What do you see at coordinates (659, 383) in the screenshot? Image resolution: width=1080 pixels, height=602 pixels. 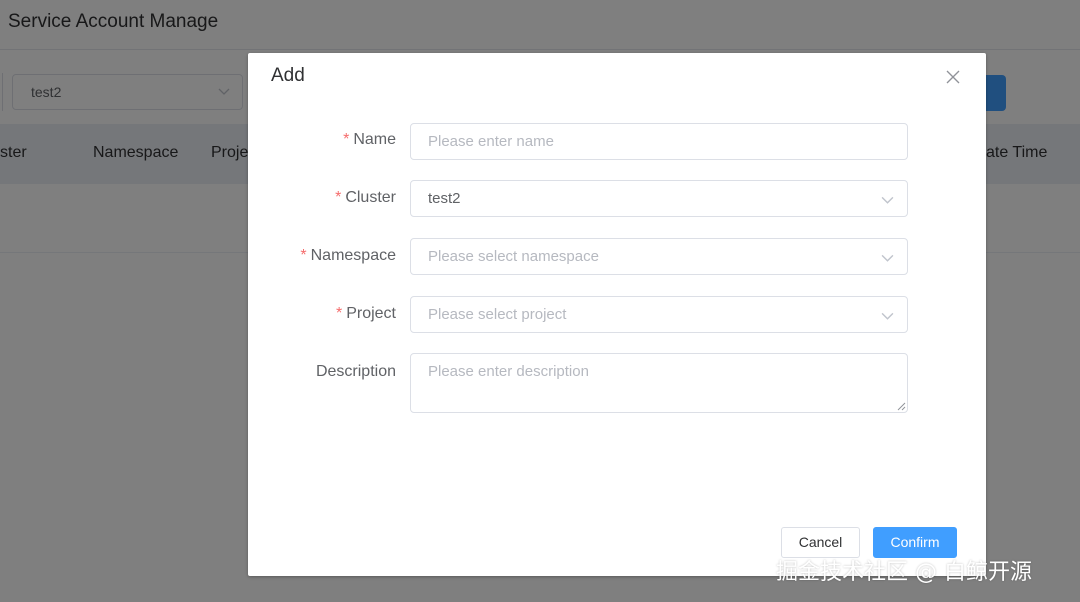 I see `description-textarea: Please enter description` at bounding box center [659, 383].